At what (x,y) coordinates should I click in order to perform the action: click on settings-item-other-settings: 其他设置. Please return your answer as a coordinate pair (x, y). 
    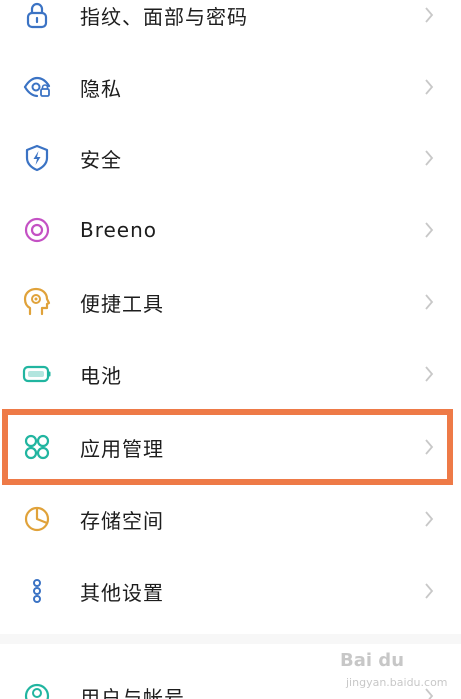
    Looking at the image, I should click on (230, 591).